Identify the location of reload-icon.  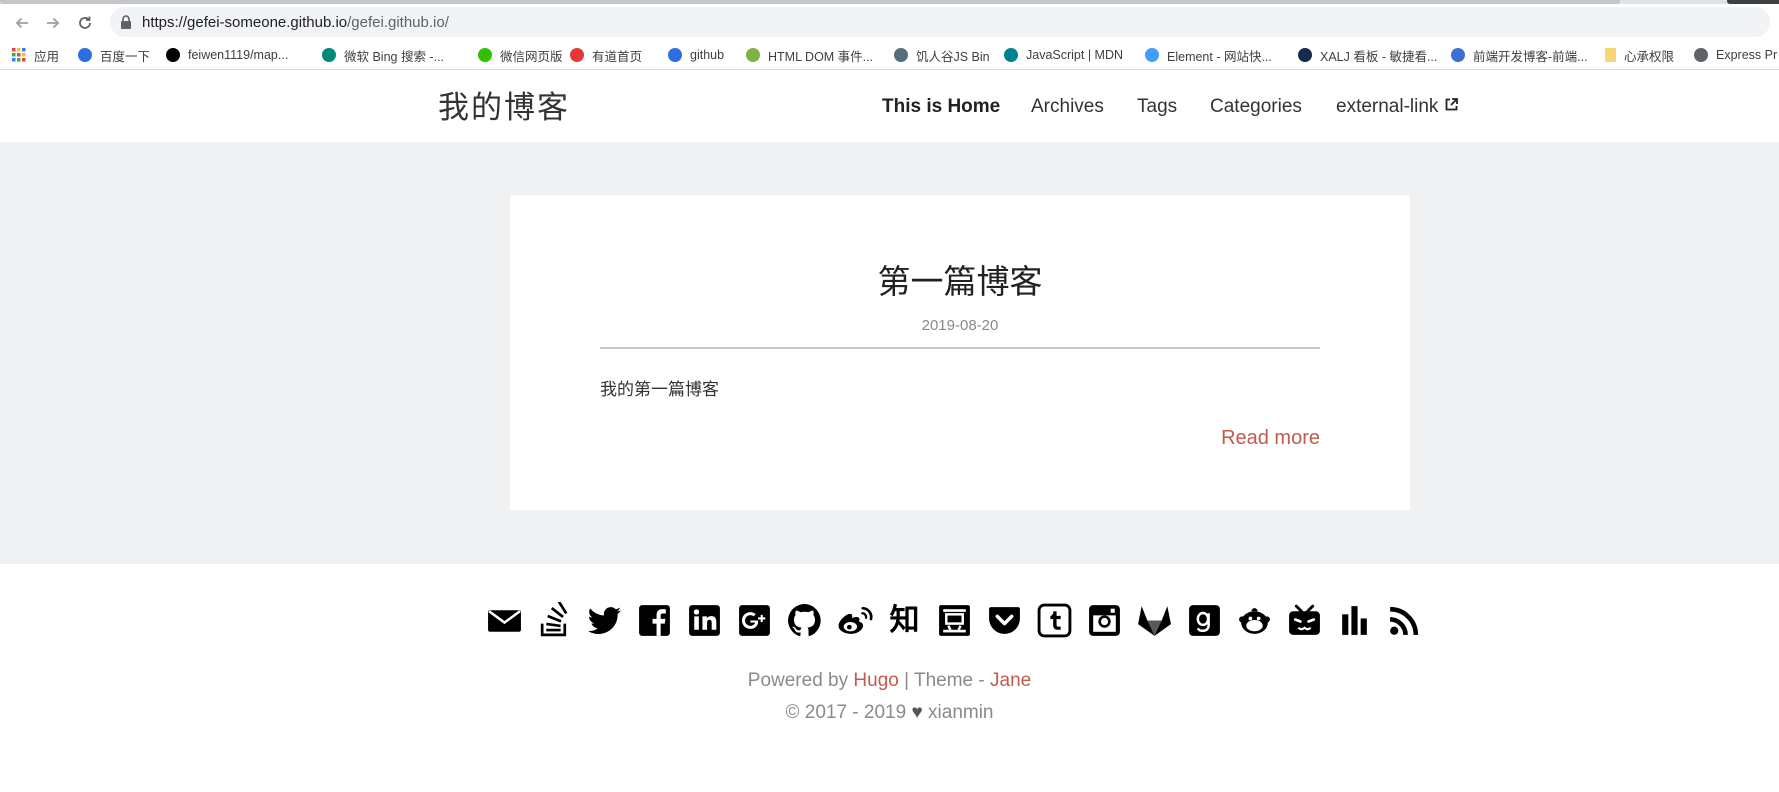
(85, 22).